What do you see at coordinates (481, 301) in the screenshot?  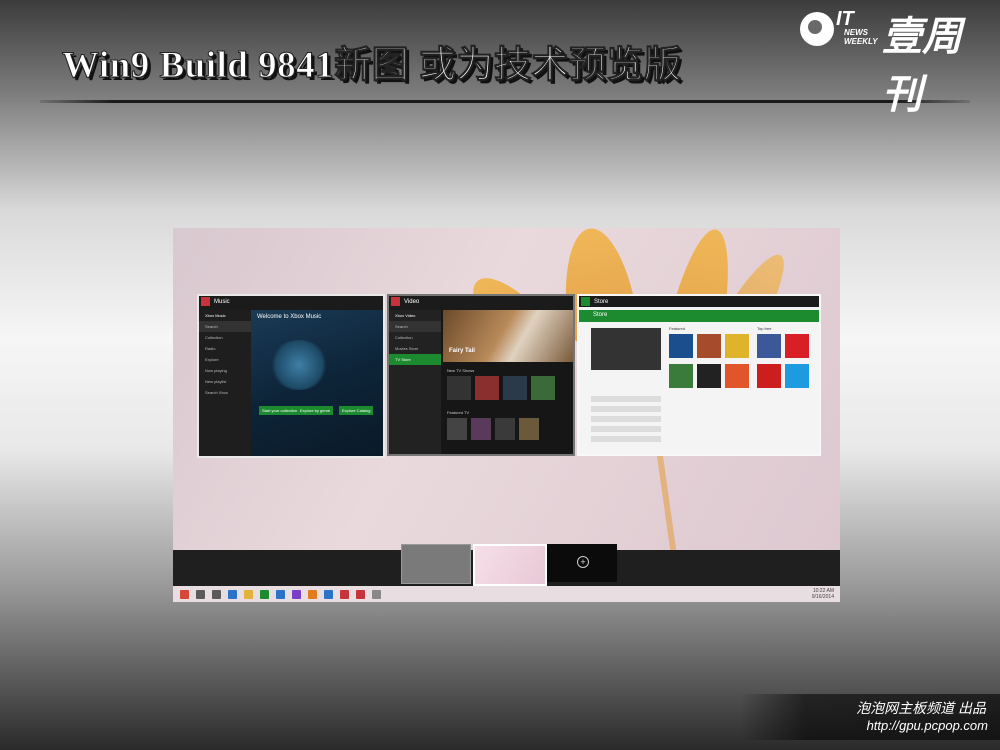 I see `window-header: Video` at bounding box center [481, 301].